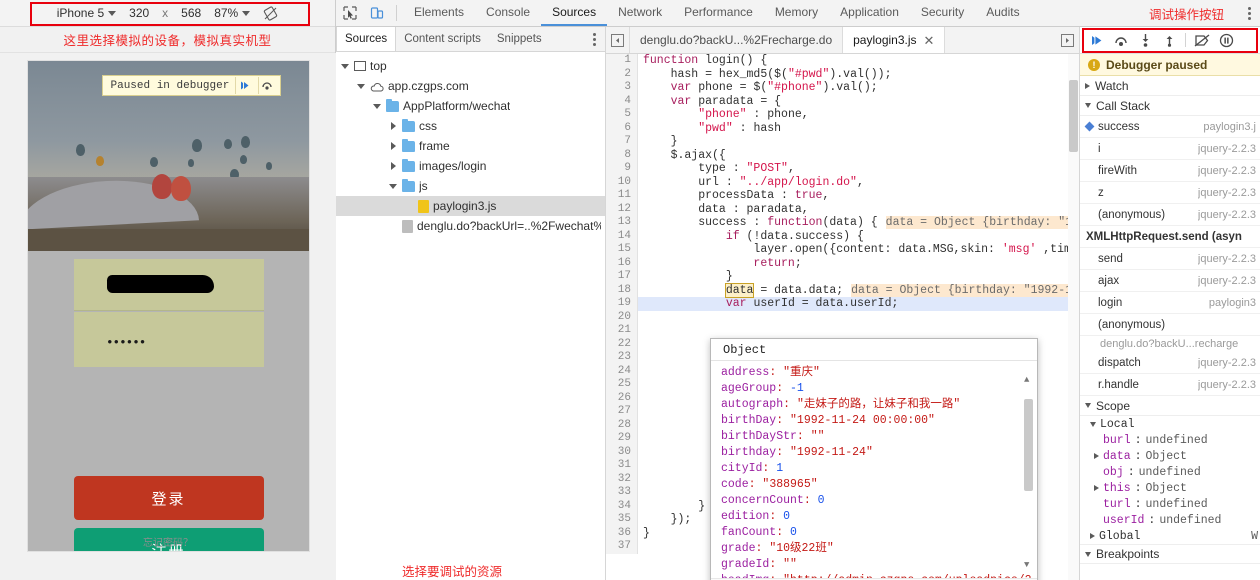  What do you see at coordinates (942, 13) in the screenshot?
I see `devtools-tab-security: Security` at bounding box center [942, 13].